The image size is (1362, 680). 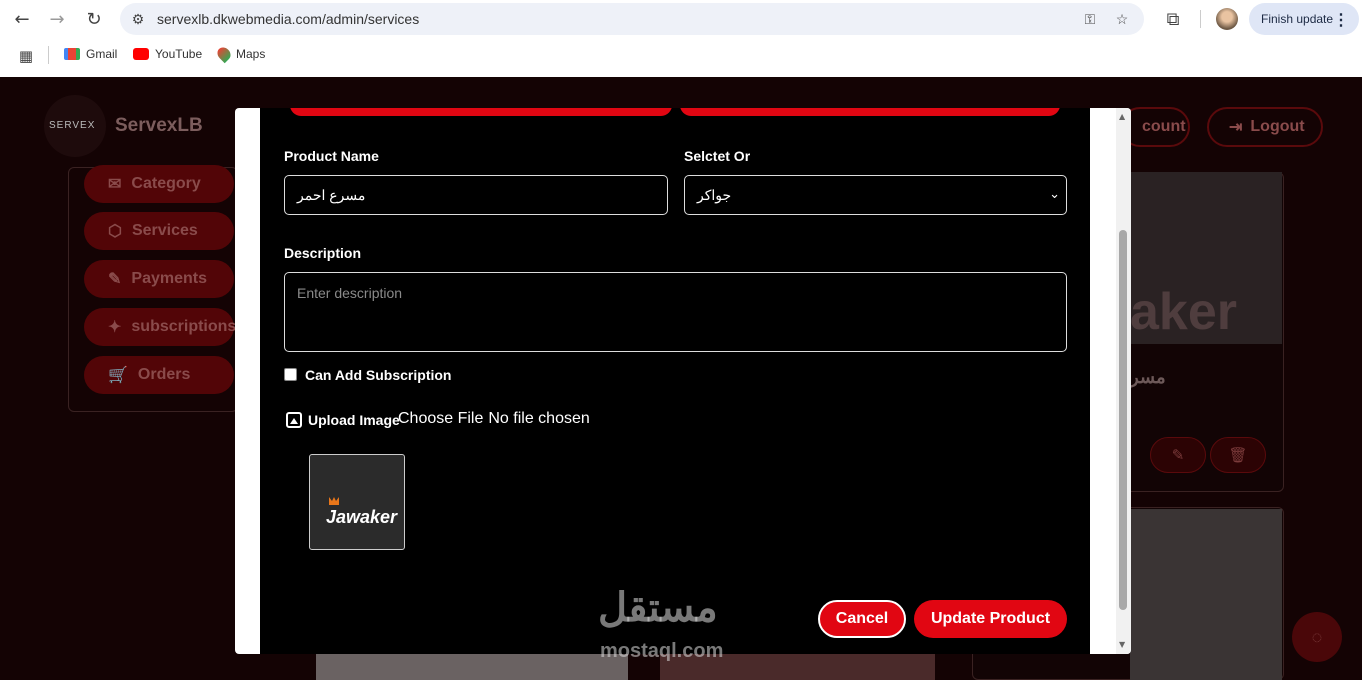 I want to click on password-key-icon: ⚿, so click(x=1090, y=19).